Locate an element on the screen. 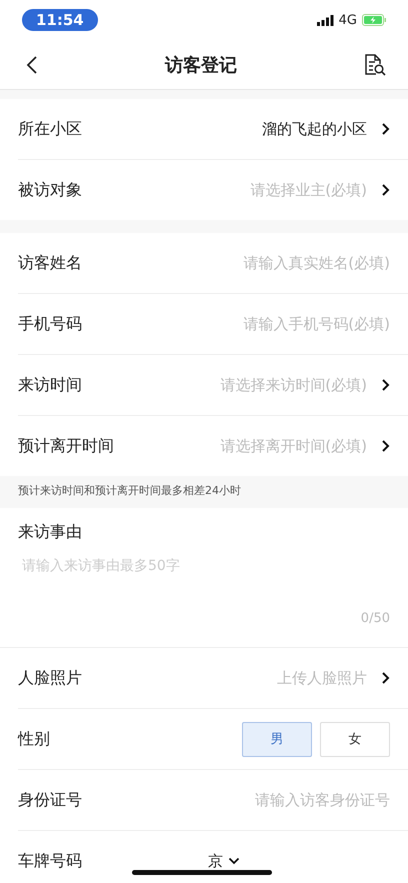  signal-icon is located at coordinates (325, 20).